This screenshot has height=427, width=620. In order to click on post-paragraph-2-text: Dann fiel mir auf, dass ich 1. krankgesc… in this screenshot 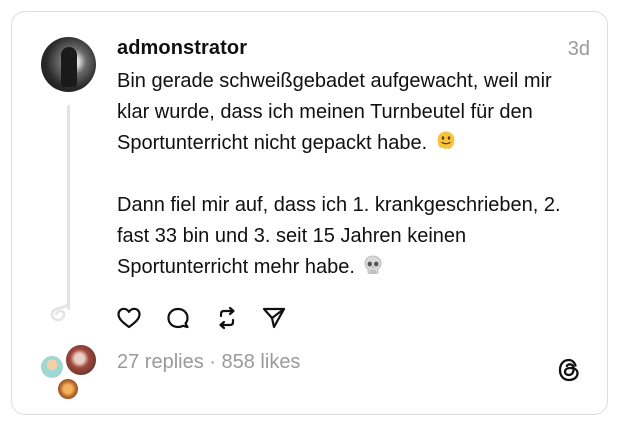, I will do `click(339, 236)`.